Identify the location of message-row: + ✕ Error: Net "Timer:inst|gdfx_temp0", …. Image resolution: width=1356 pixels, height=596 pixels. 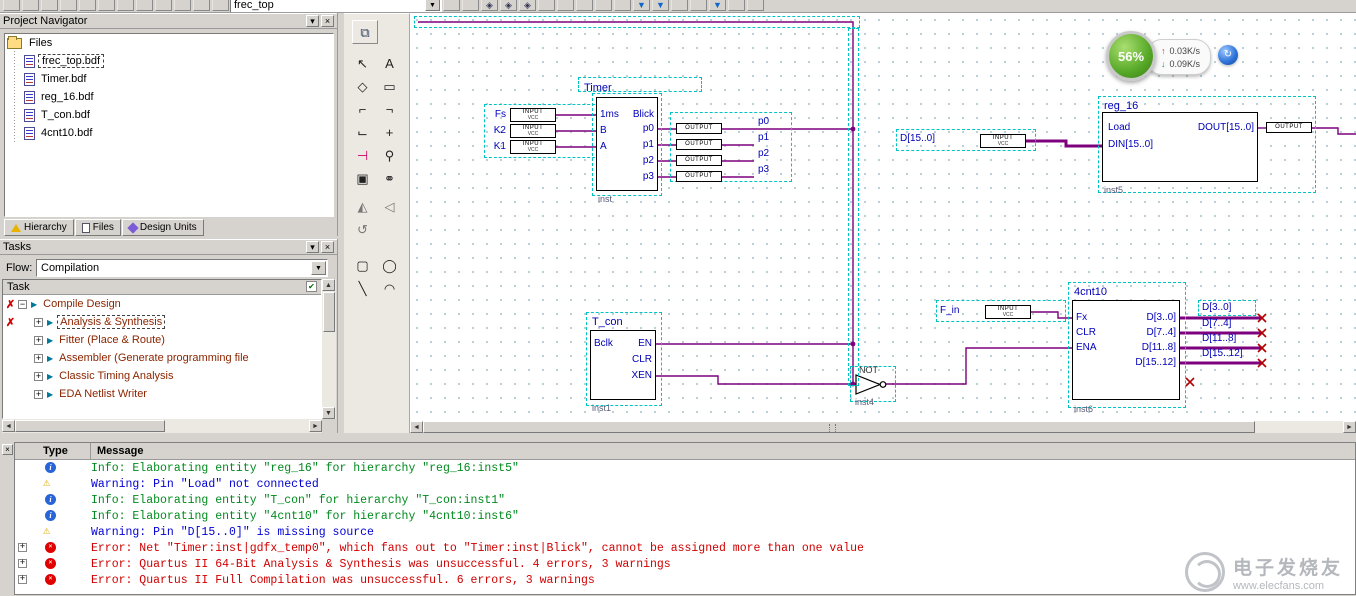
(685, 548).